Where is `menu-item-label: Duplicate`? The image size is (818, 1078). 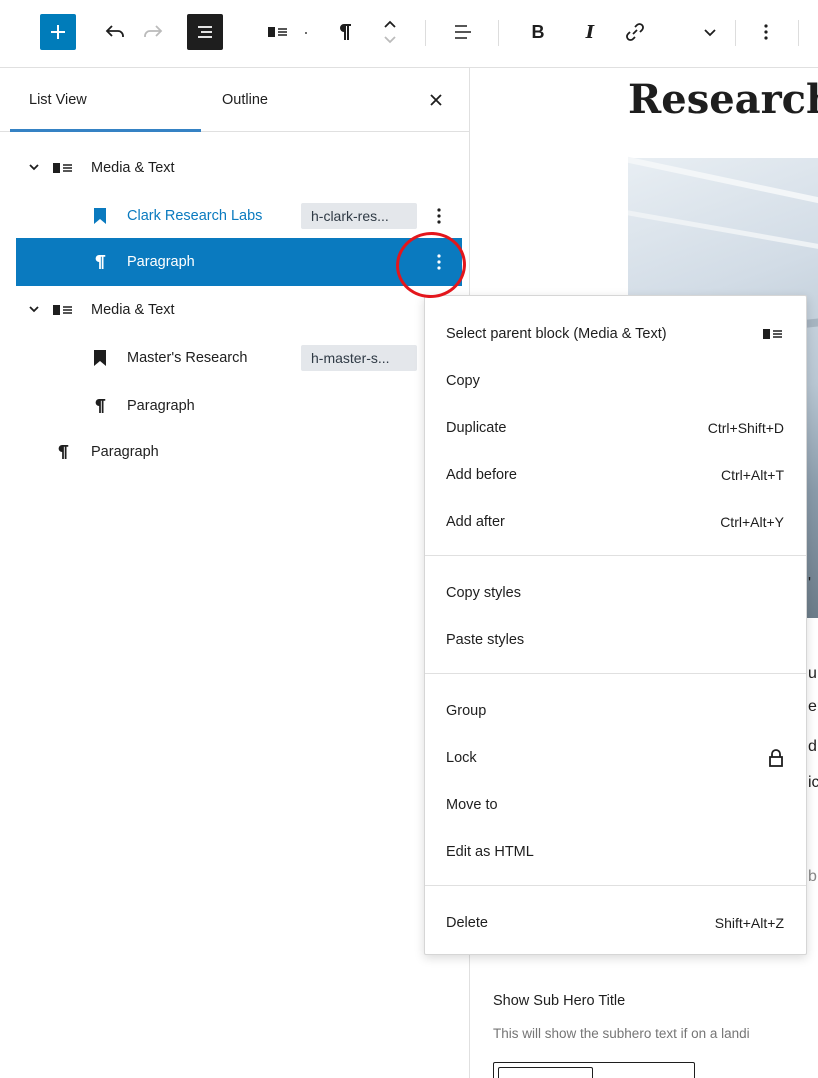 menu-item-label: Duplicate is located at coordinates (476, 427).